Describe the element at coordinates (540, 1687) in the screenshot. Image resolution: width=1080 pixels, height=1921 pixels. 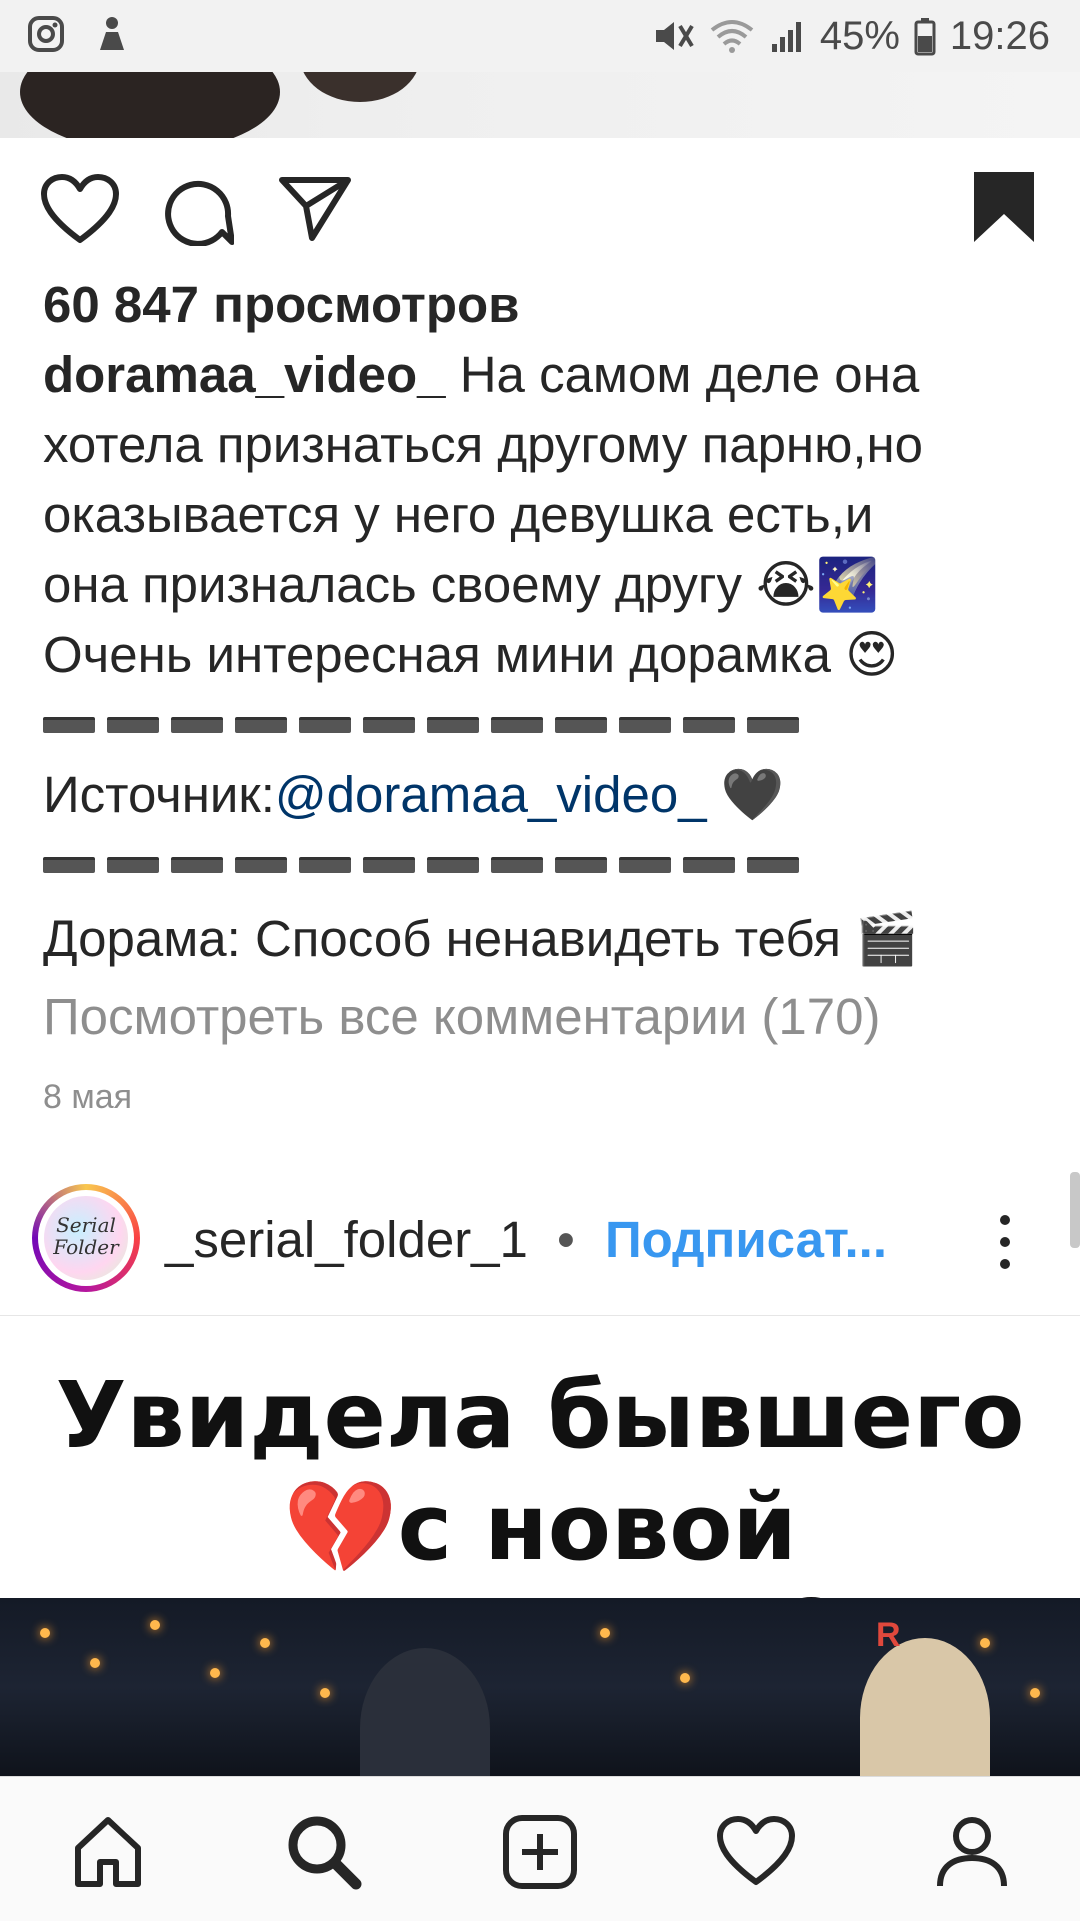
I see `next-post-video: R` at that location.